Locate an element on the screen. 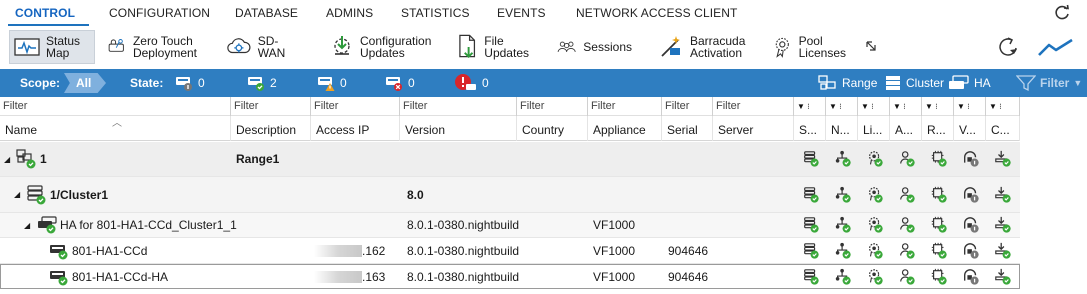  file-updates-button: File Updates is located at coordinates (493, 47).